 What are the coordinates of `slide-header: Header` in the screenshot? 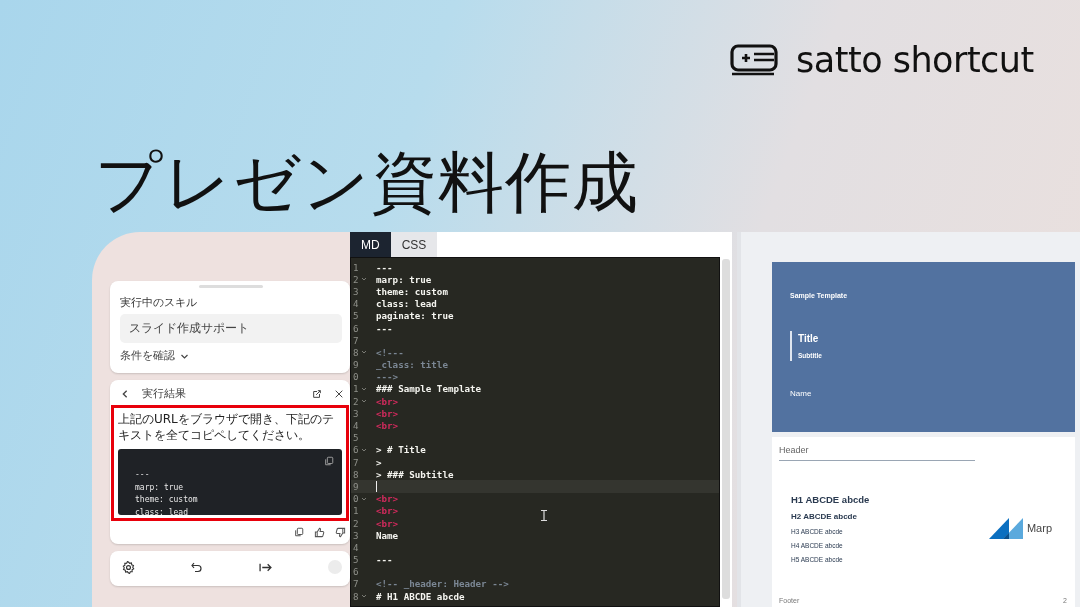 It's located at (877, 453).